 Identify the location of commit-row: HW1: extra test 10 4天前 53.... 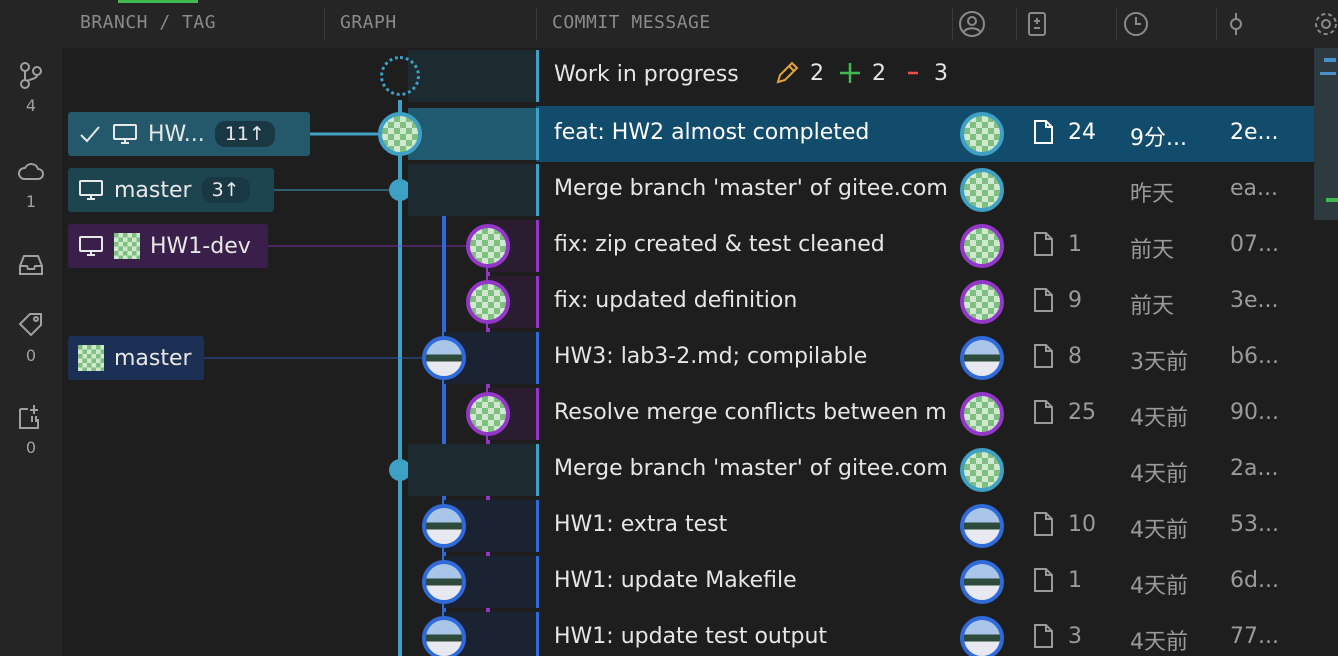
(700, 526).